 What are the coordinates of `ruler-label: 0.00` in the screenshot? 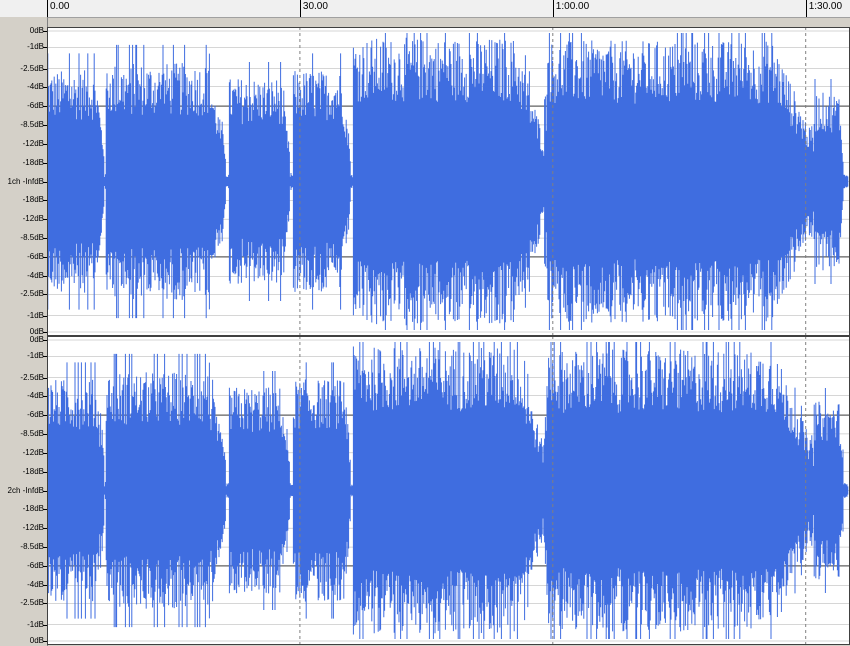 It's located at (60, 6).